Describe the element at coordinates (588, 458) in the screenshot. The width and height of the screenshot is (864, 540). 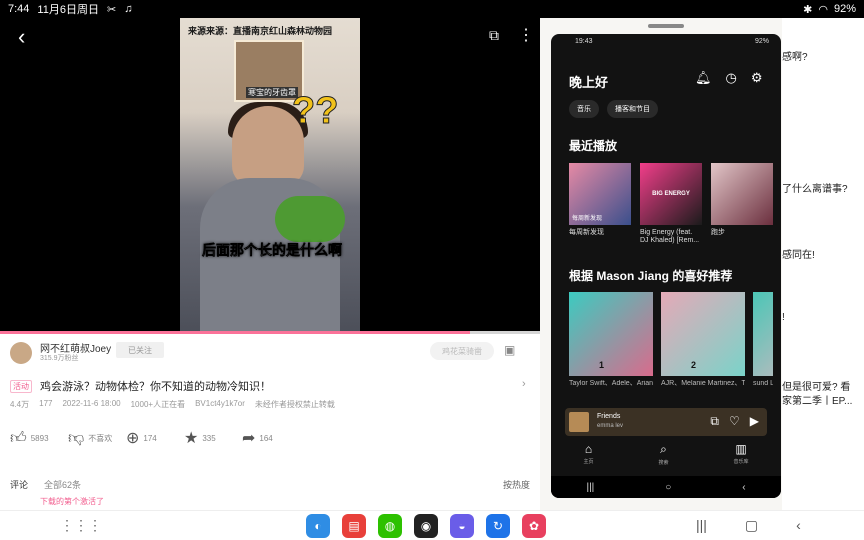
I see `nav-home: ⌂ 主页` at that location.